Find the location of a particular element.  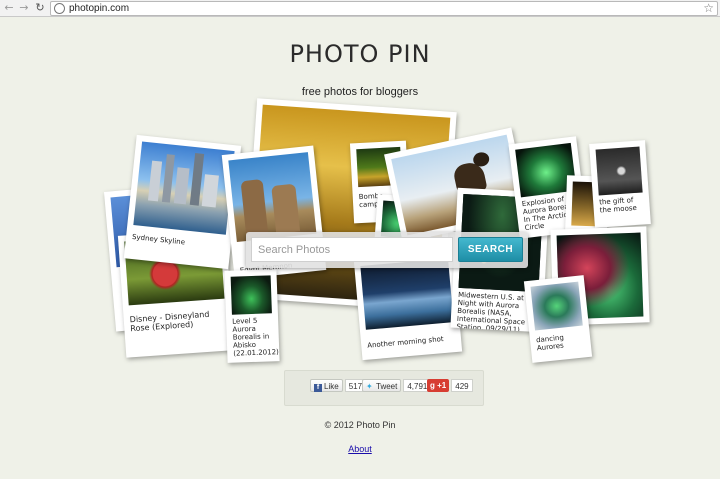

social-share-bar: f Like 517 ✦ Tweet 4,791 g +1 429 is located at coordinates (384, 388).